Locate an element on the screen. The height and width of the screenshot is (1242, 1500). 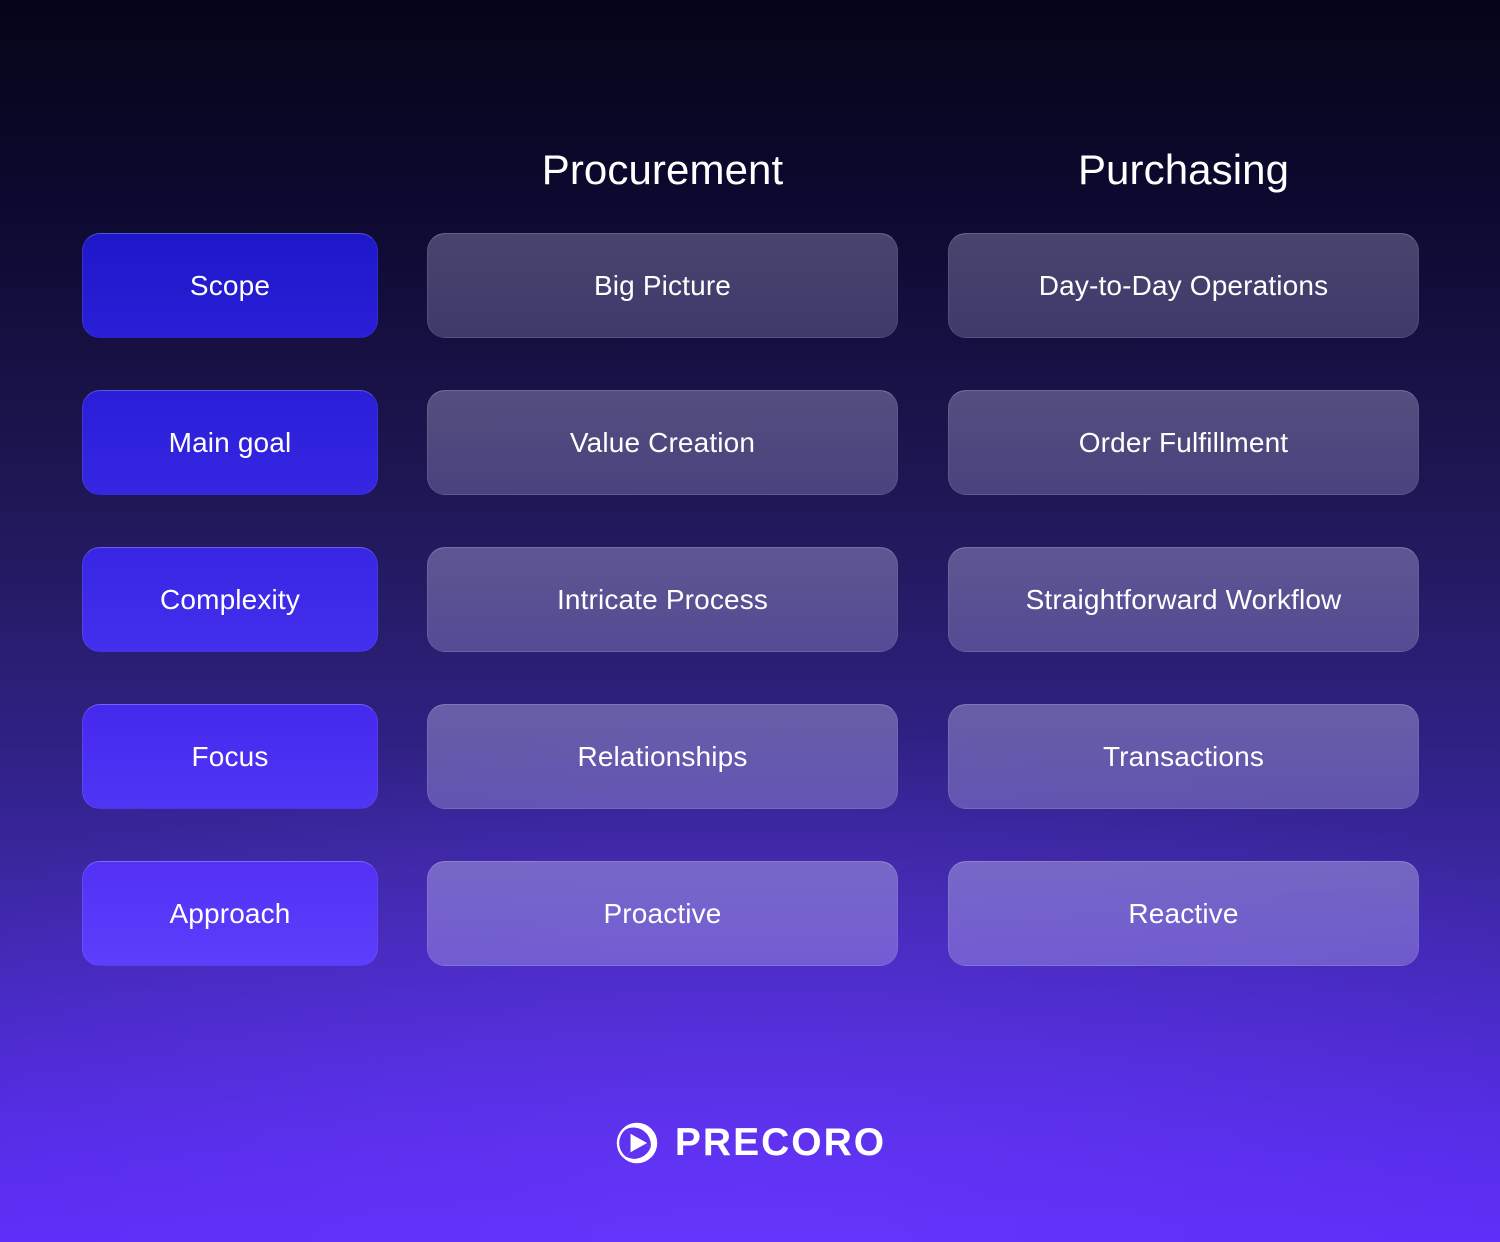
cell-purchasing-scope: Day-to-Day Operations is located at coordinates (1183, 285).